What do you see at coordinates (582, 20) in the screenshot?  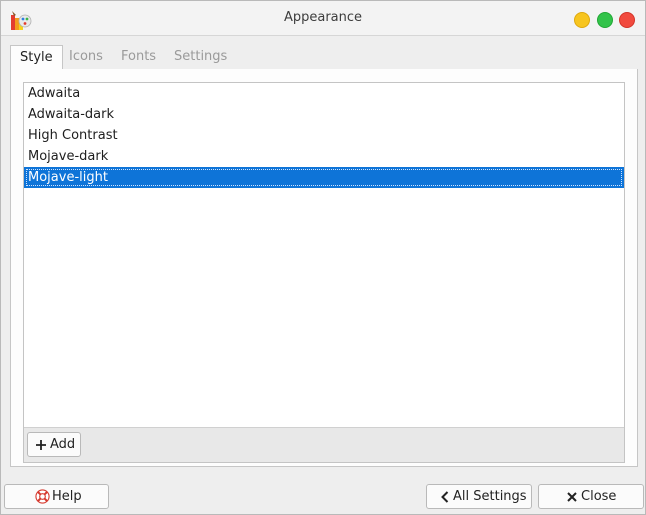 I see `minimize-button` at bounding box center [582, 20].